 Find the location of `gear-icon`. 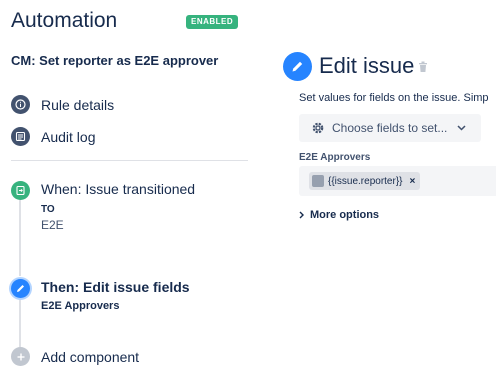

gear-icon is located at coordinates (318, 128).